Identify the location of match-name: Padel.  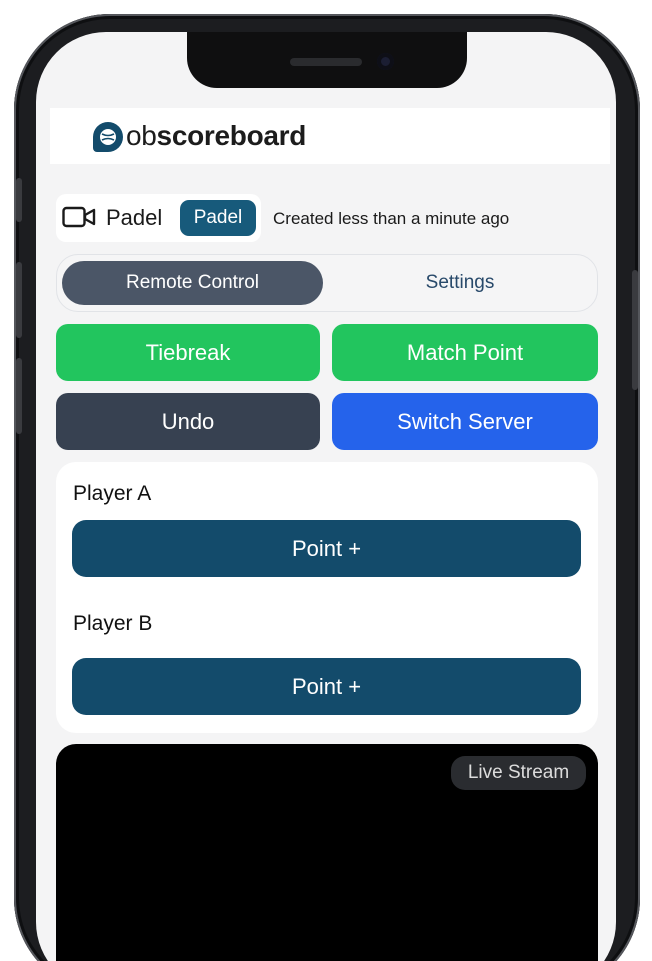
(134, 217).